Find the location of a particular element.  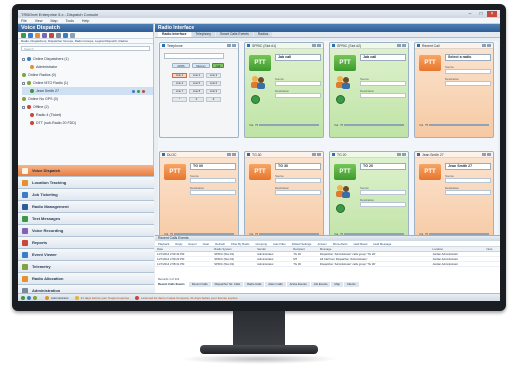

menu-help: Help is located at coordinates (85, 21).